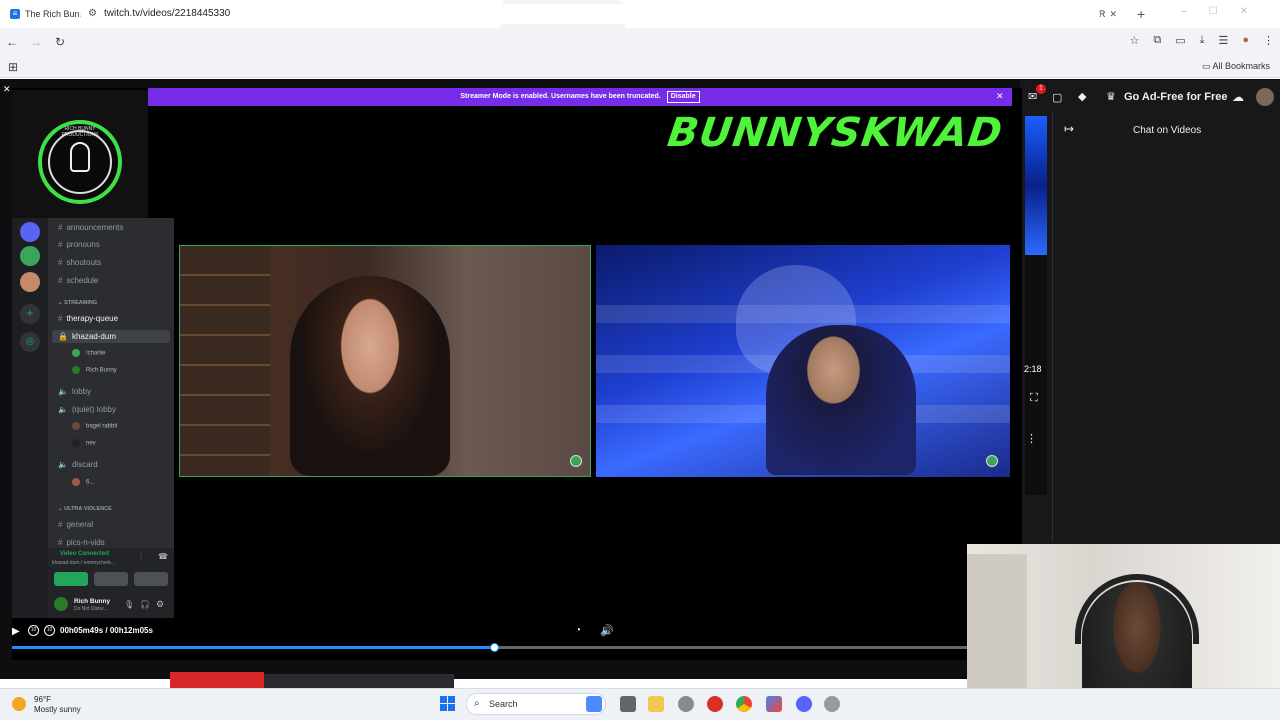 The image size is (1280, 720). Describe the element at coordinates (1111, 96) in the screenshot. I see `prime-crown-icon: ♛` at that location.